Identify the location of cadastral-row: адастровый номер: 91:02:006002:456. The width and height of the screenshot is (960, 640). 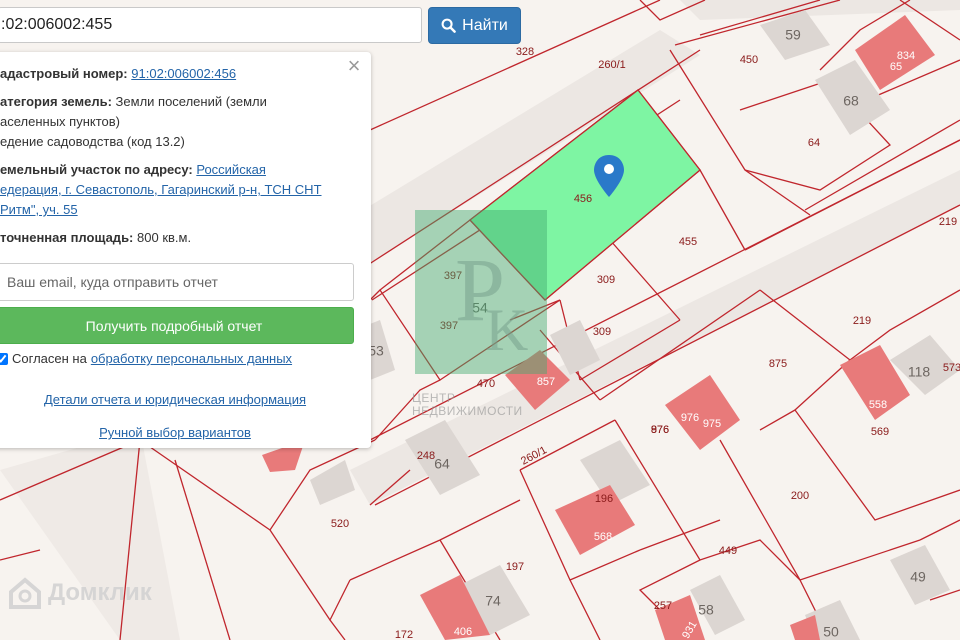
(176, 74).